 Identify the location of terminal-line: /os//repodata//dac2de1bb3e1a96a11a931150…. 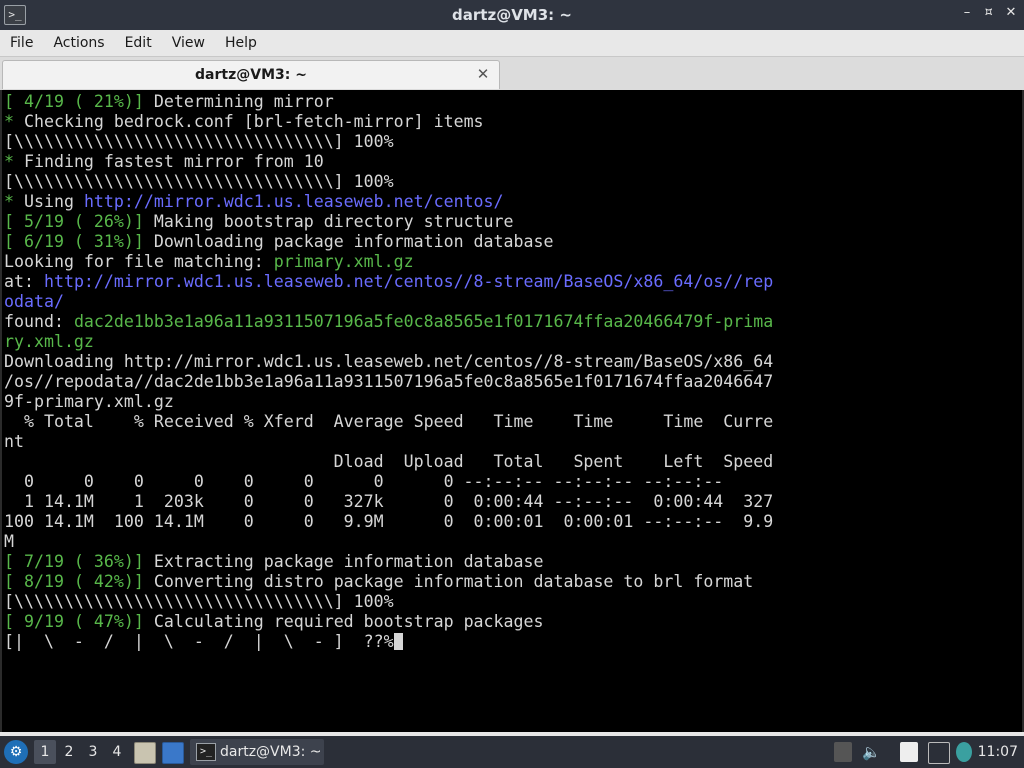
(513, 382).